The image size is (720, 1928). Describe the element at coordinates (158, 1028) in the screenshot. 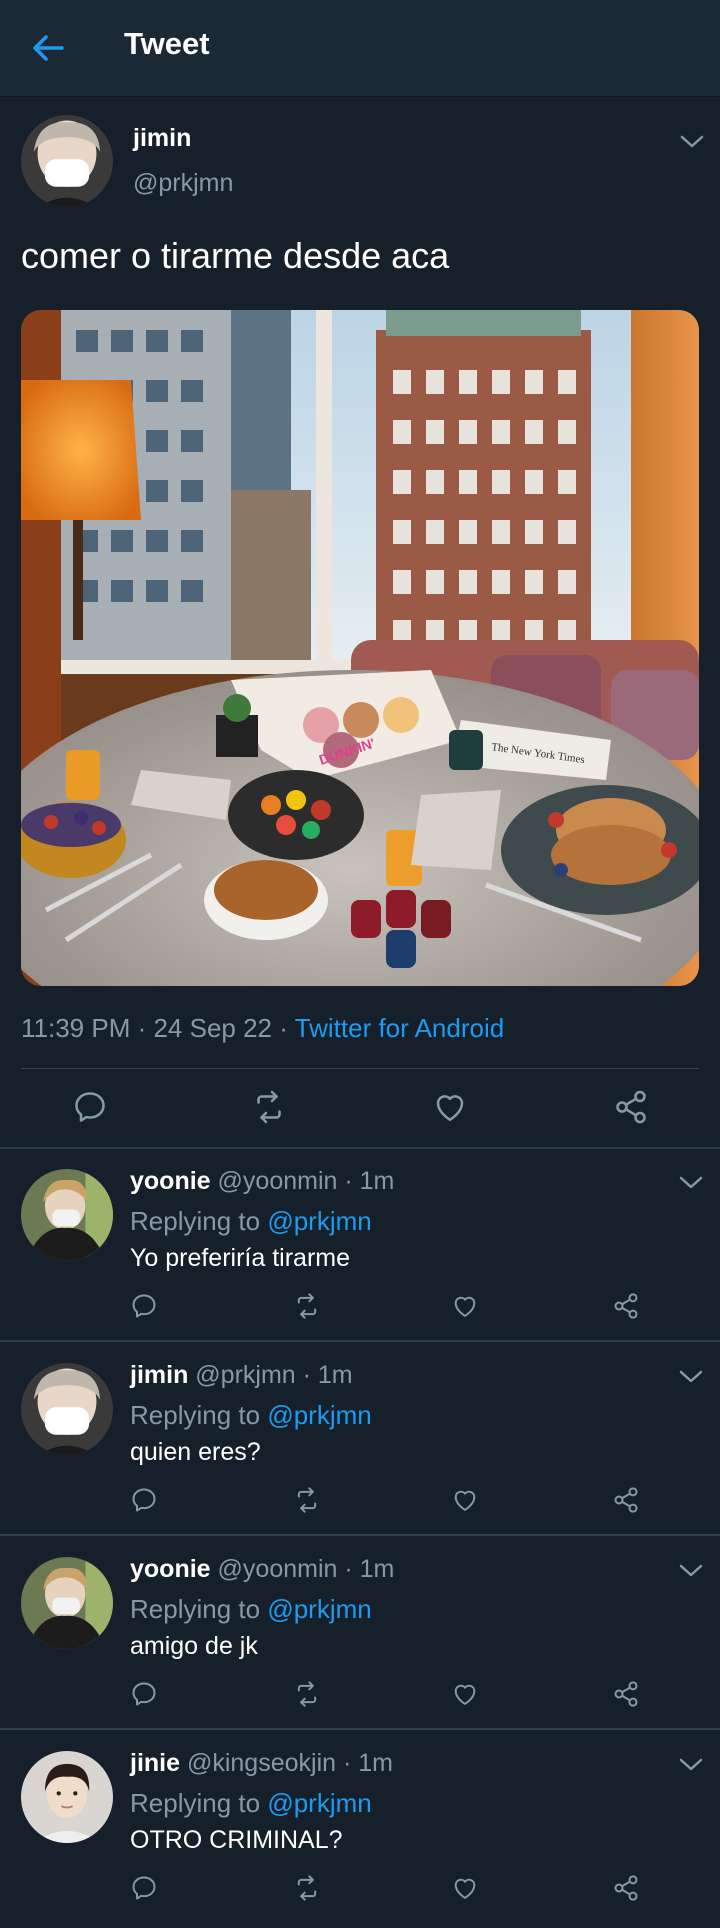

I see `timestamp: 11:39 PM · 24 Sep 22 ·` at that location.